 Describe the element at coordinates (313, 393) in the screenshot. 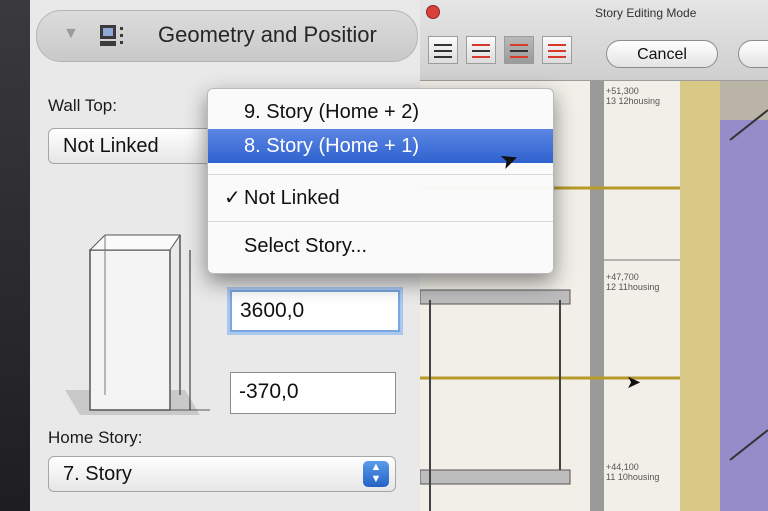

I see `offset-input: -370,0` at that location.